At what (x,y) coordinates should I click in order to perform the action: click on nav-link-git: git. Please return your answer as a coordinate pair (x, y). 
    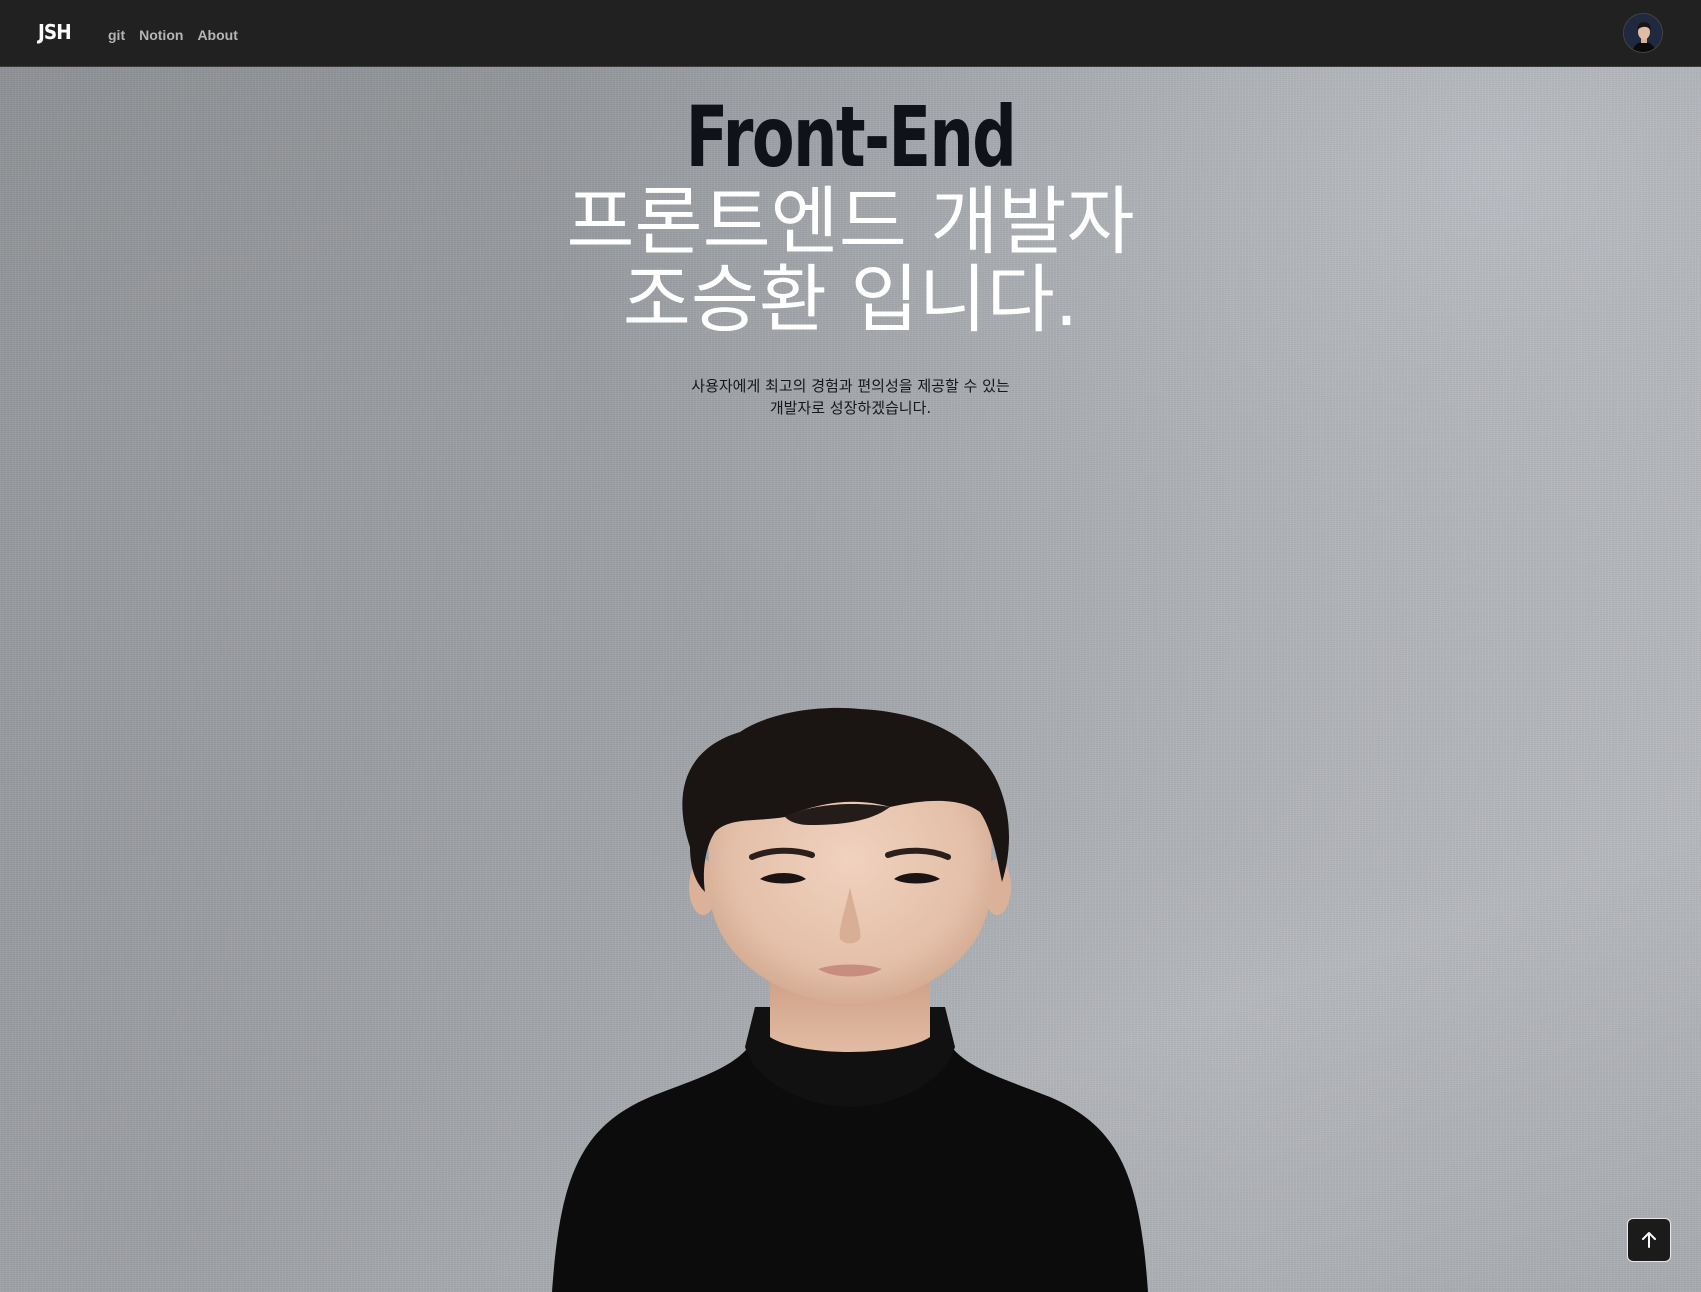
    Looking at the image, I should click on (116, 35).